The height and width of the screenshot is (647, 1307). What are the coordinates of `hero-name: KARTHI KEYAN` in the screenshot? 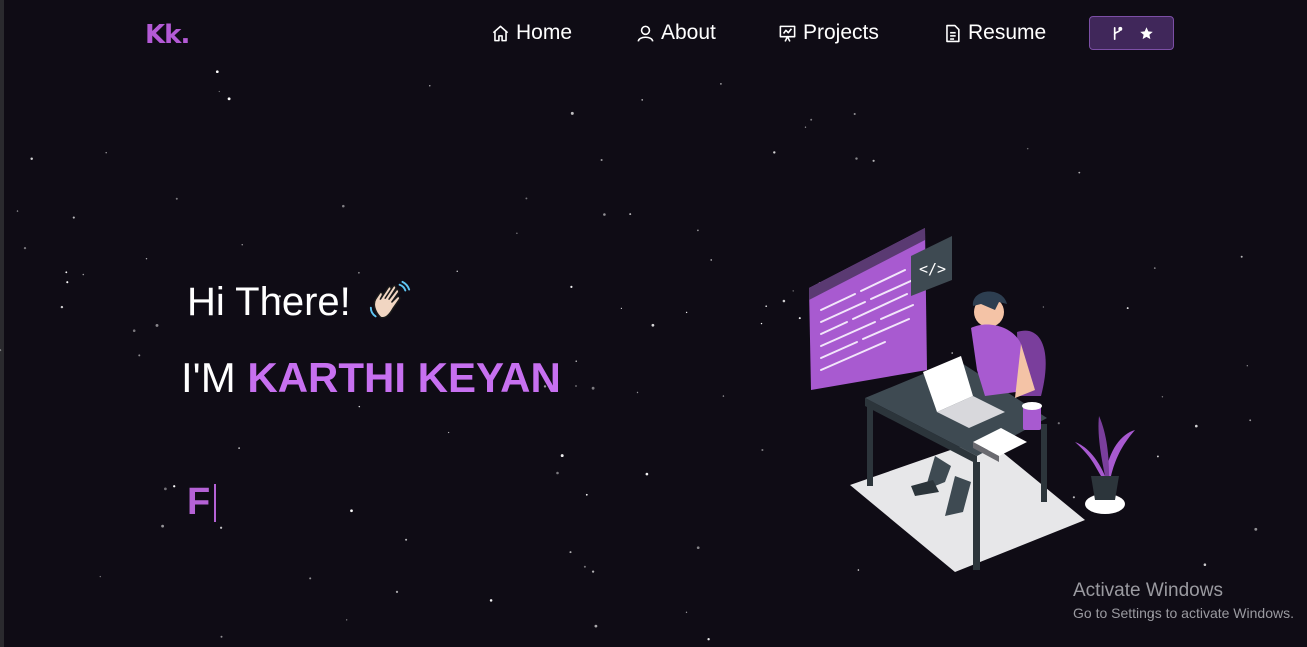 It's located at (404, 377).